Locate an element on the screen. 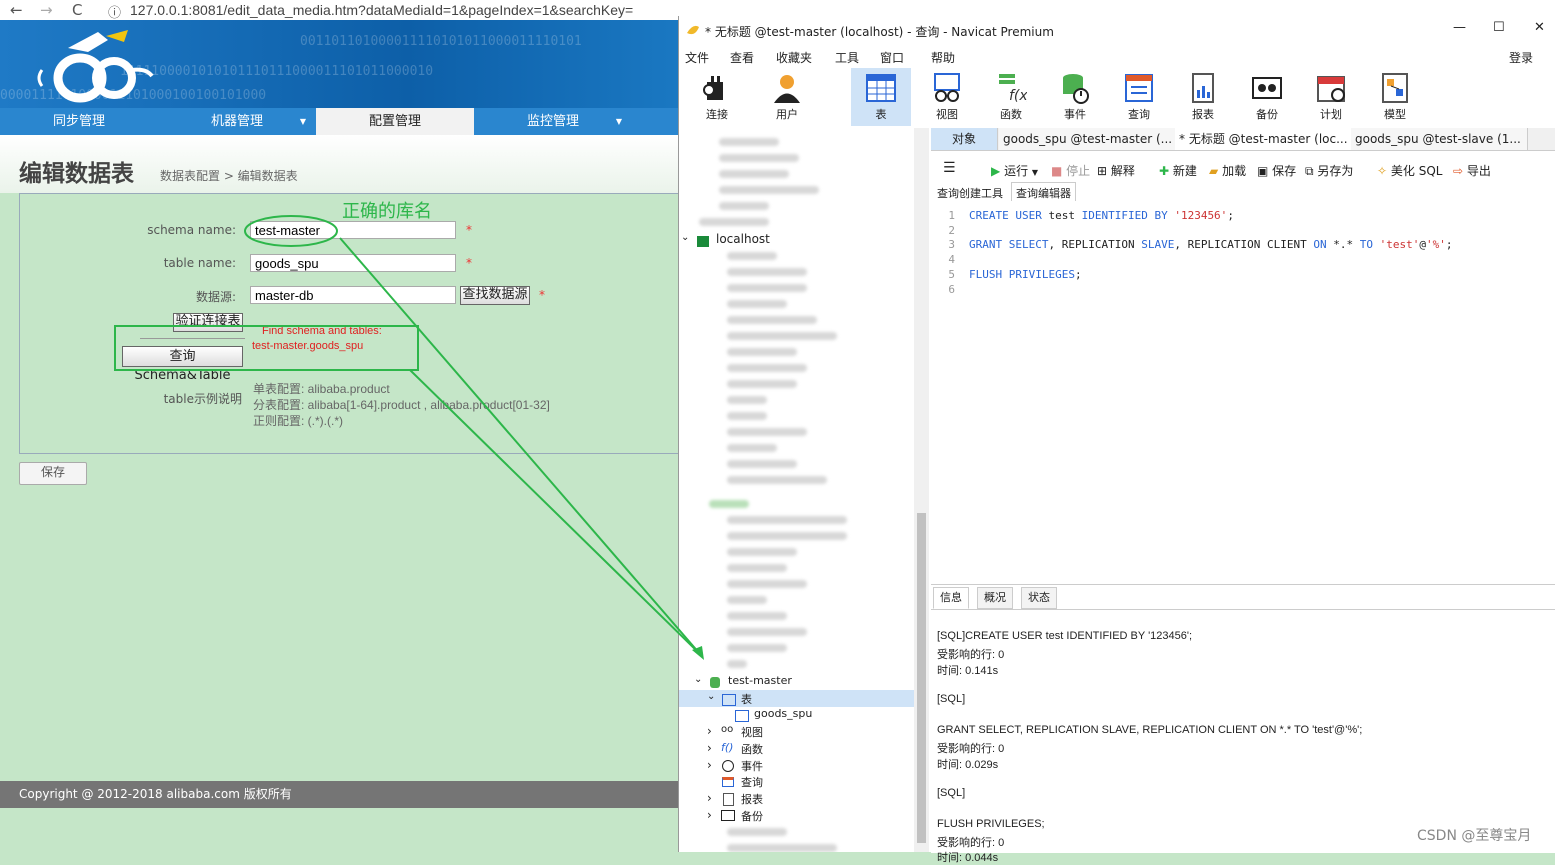 The image size is (1555, 865). nav-monitor: 监控管理 ▼ is located at coordinates (553, 121).